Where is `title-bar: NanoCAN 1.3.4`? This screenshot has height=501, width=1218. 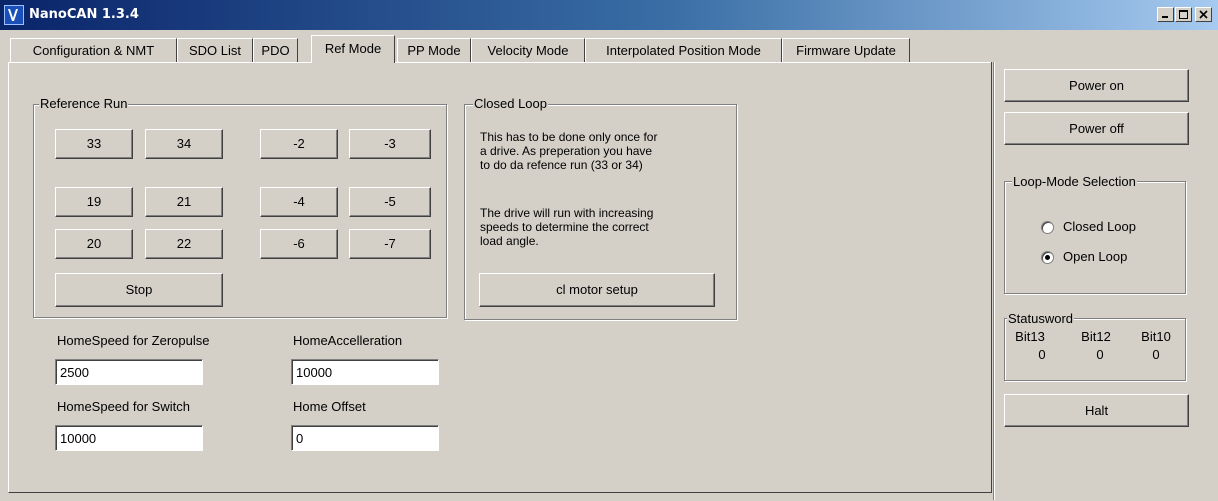
title-bar: NanoCAN 1.3.4 is located at coordinates (609, 15).